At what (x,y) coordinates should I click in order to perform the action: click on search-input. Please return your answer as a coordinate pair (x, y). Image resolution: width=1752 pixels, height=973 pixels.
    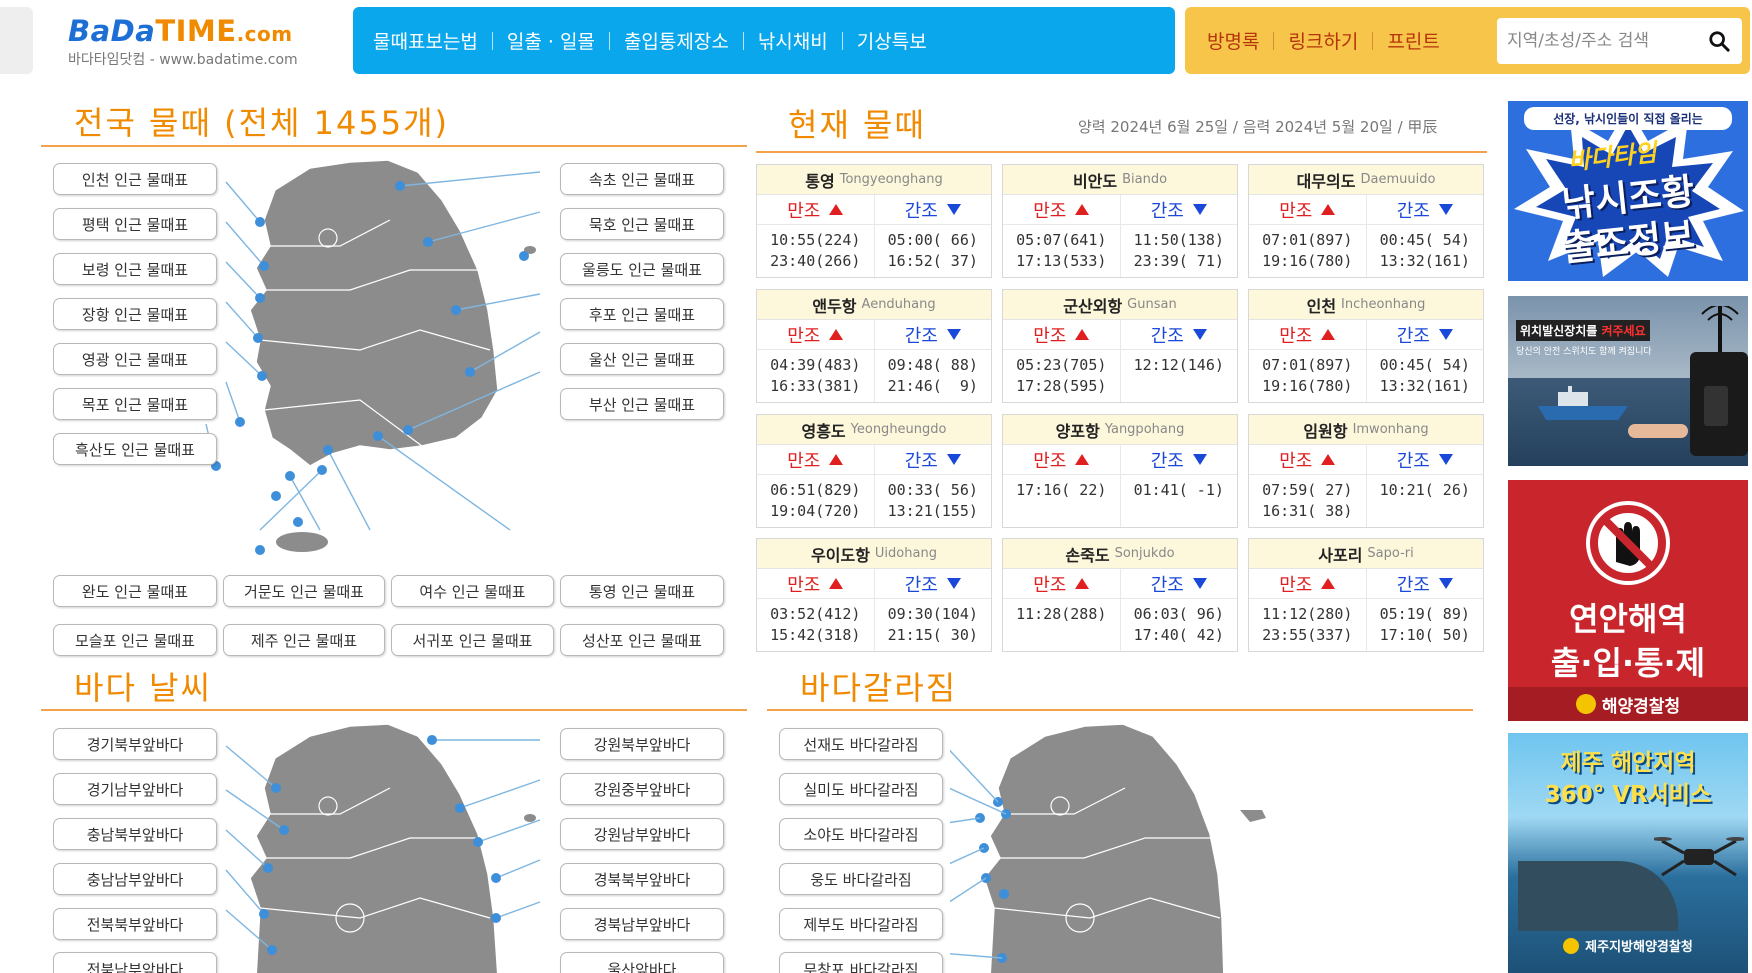
    Looking at the image, I should click on (1602, 41).